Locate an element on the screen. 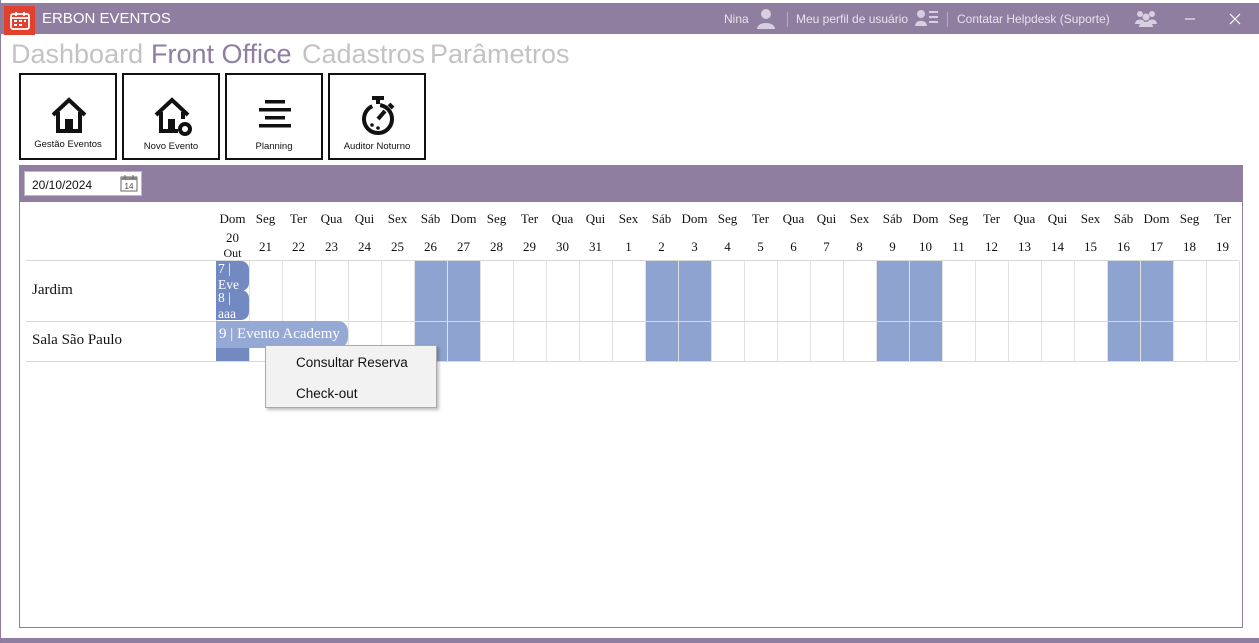 This screenshot has height=643, width=1259. day-number-label: 20 is located at coordinates (232, 237).